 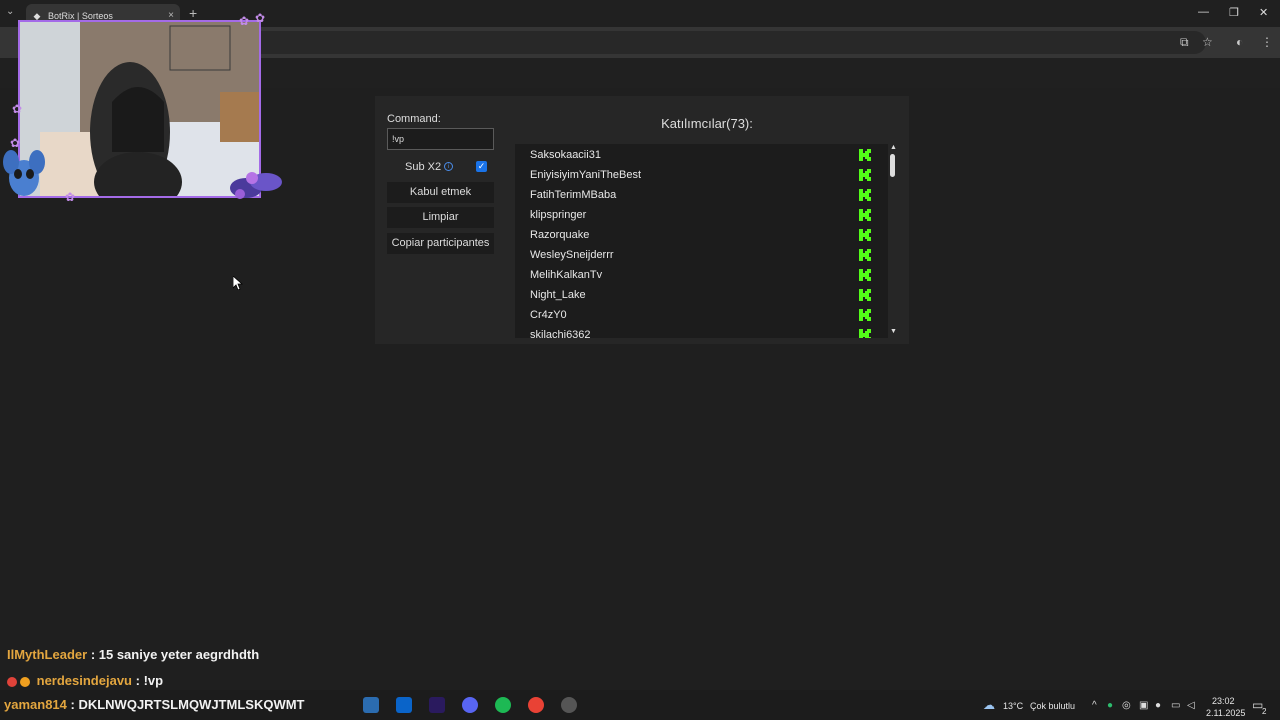 I want to click on restore-button: ❐, so click(x=1234, y=12).